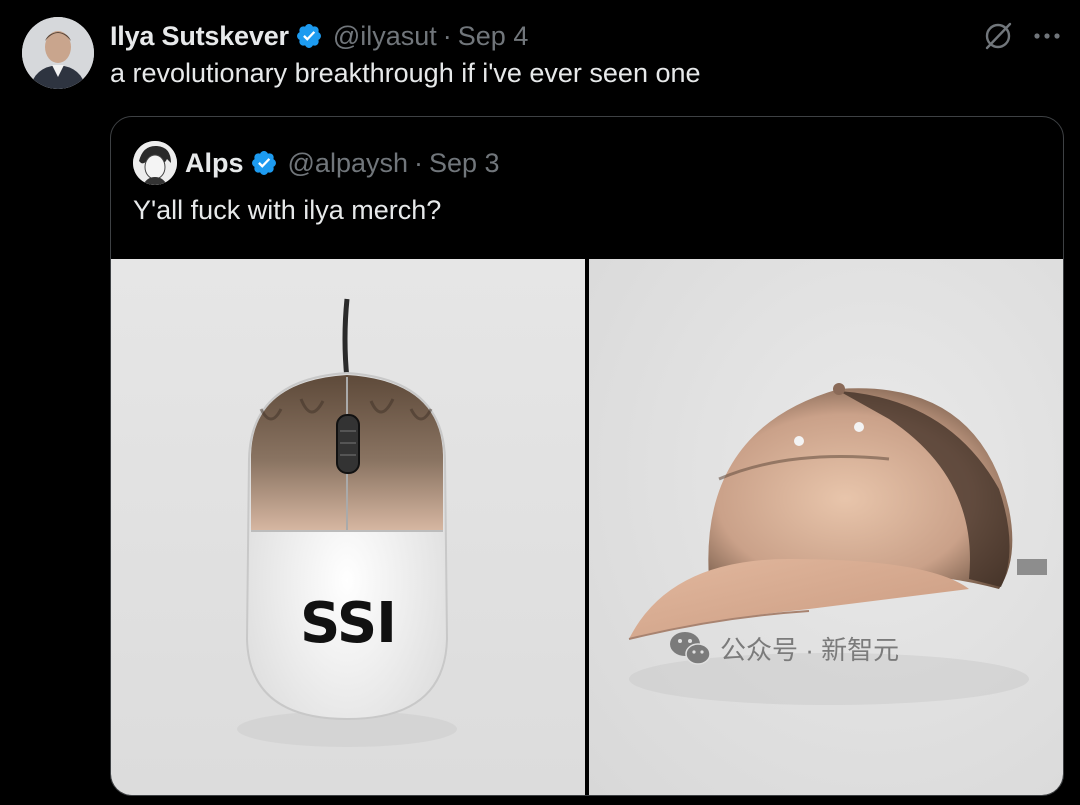 Image resolution: width=1080 pixels, height=805 pixels. What do you see at coordinates (464, 163) in the screenshot?
I see `quoted-post-date: Sep 3` at bounding box center [464, 163].